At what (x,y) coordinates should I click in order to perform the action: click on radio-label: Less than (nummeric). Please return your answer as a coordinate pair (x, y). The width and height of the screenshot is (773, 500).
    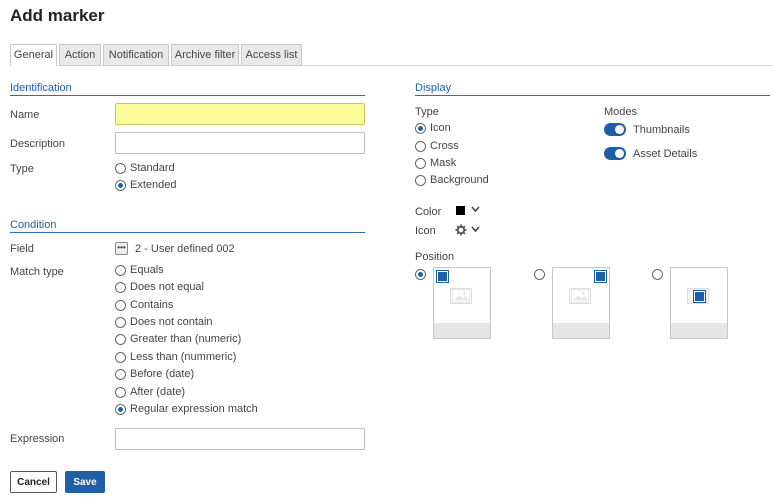
    Looking at the image, I should click on (183, 357).